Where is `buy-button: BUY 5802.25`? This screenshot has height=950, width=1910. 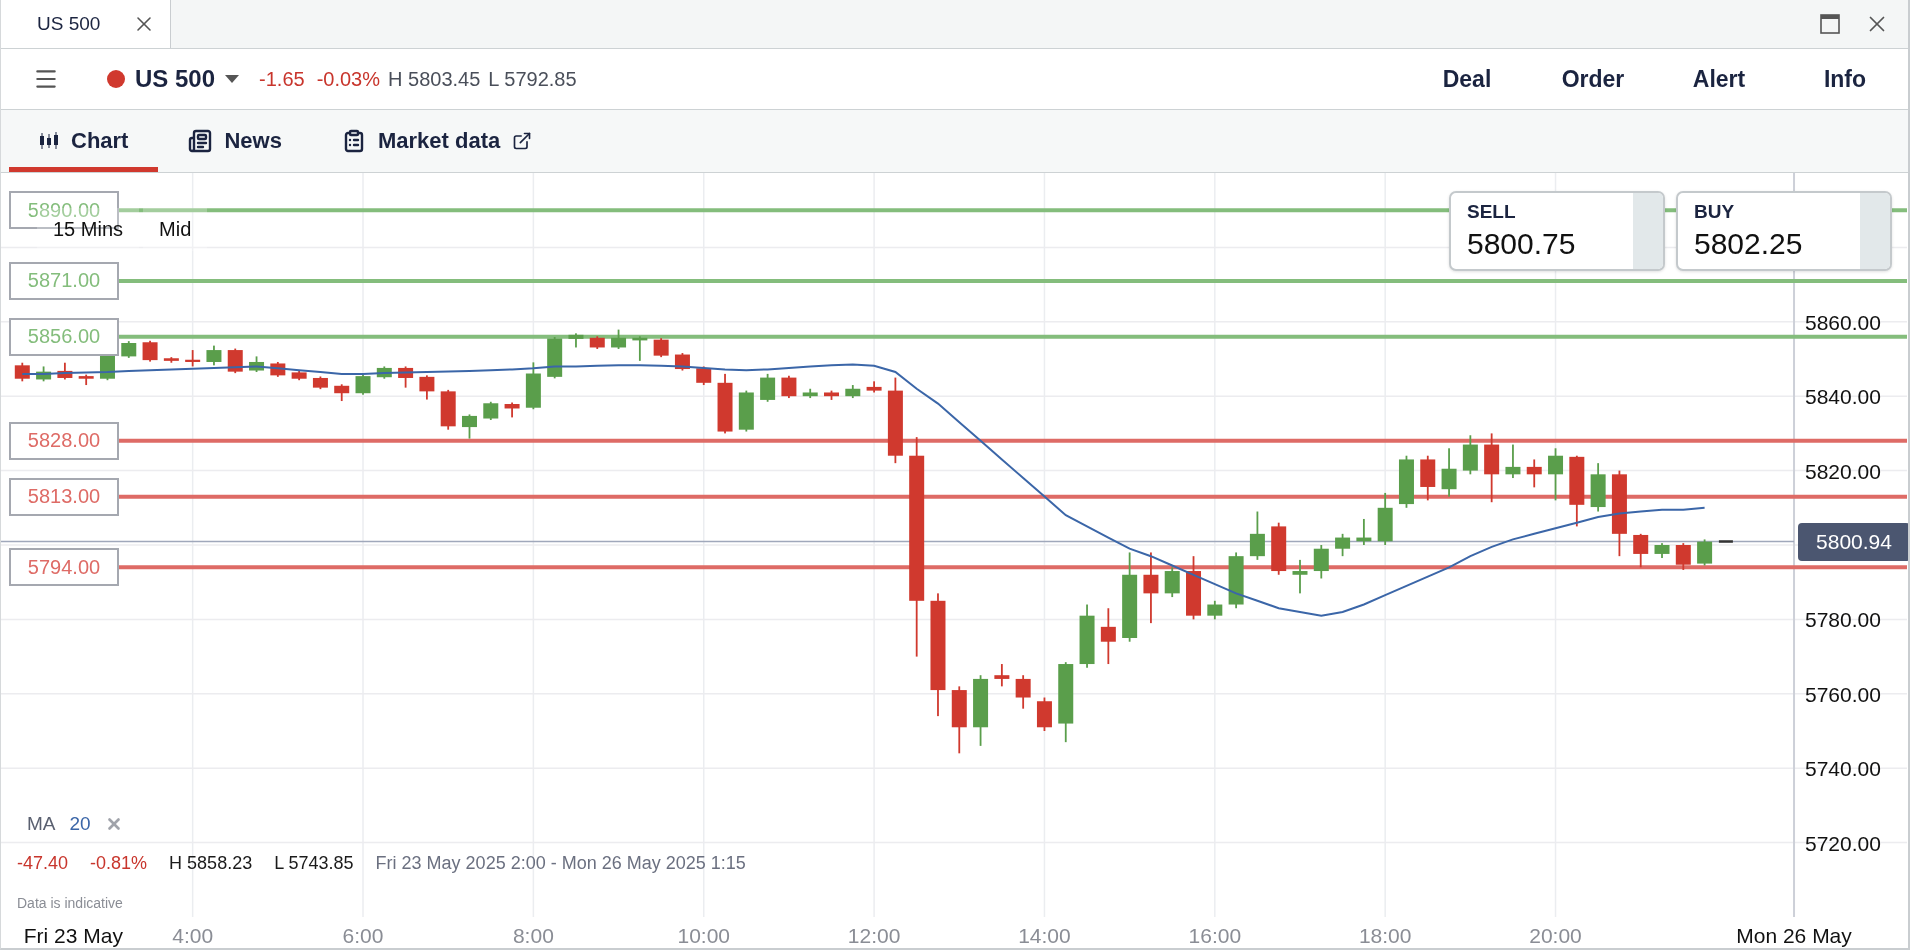
buy-button: BUY 5802.25 is located at coordinates (1784, 231).